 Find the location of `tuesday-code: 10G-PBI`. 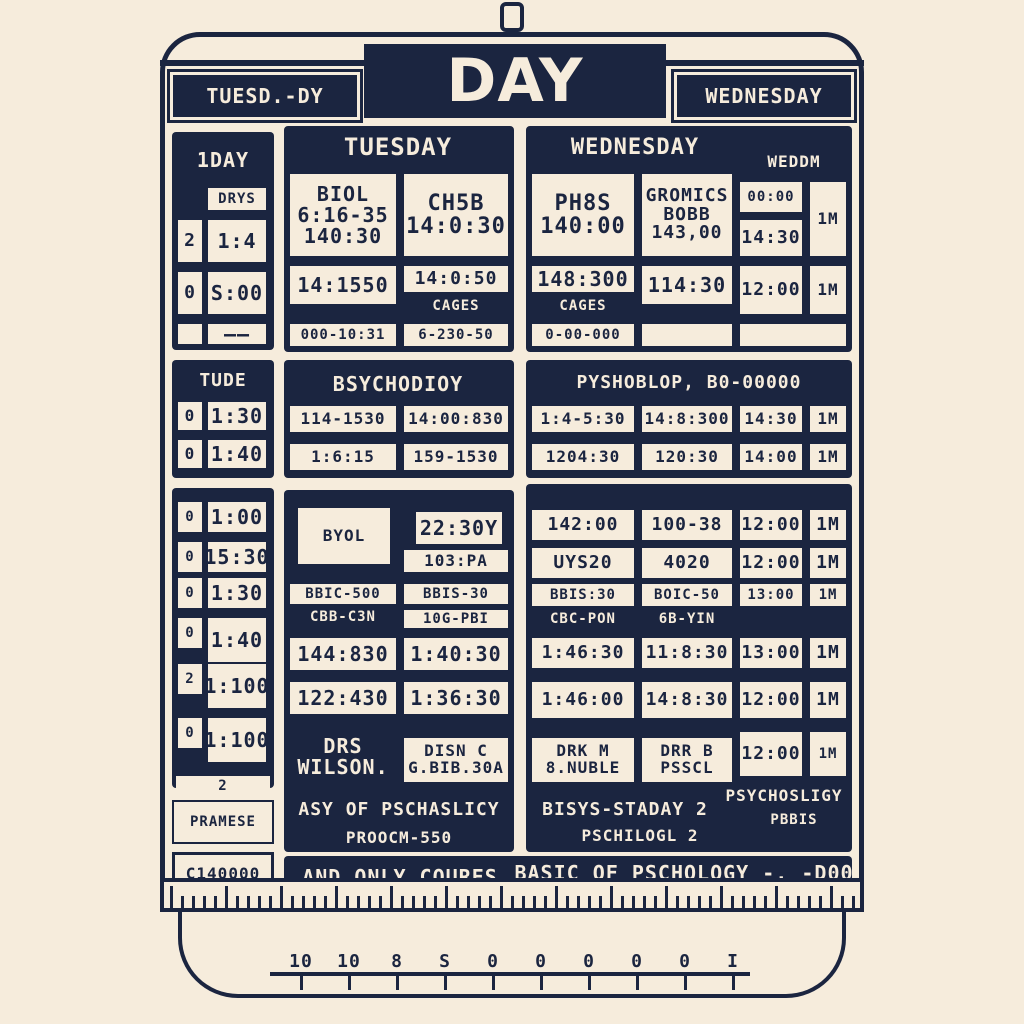

tuesday-code: 10G-PBI is located at coordinates (456, 619).